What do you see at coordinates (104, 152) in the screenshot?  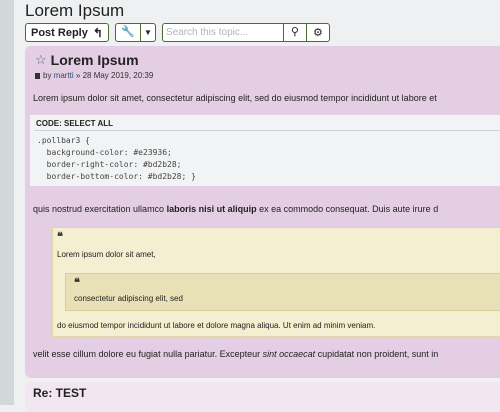 I see `code-line: background-color: #e23936;` at bounding box center [104, 152].